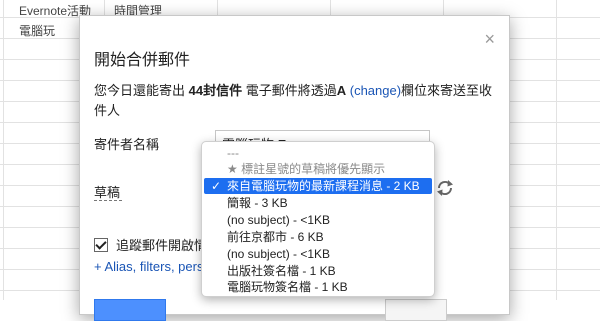  I want to click on close-icon: ×, so click(489, 39).